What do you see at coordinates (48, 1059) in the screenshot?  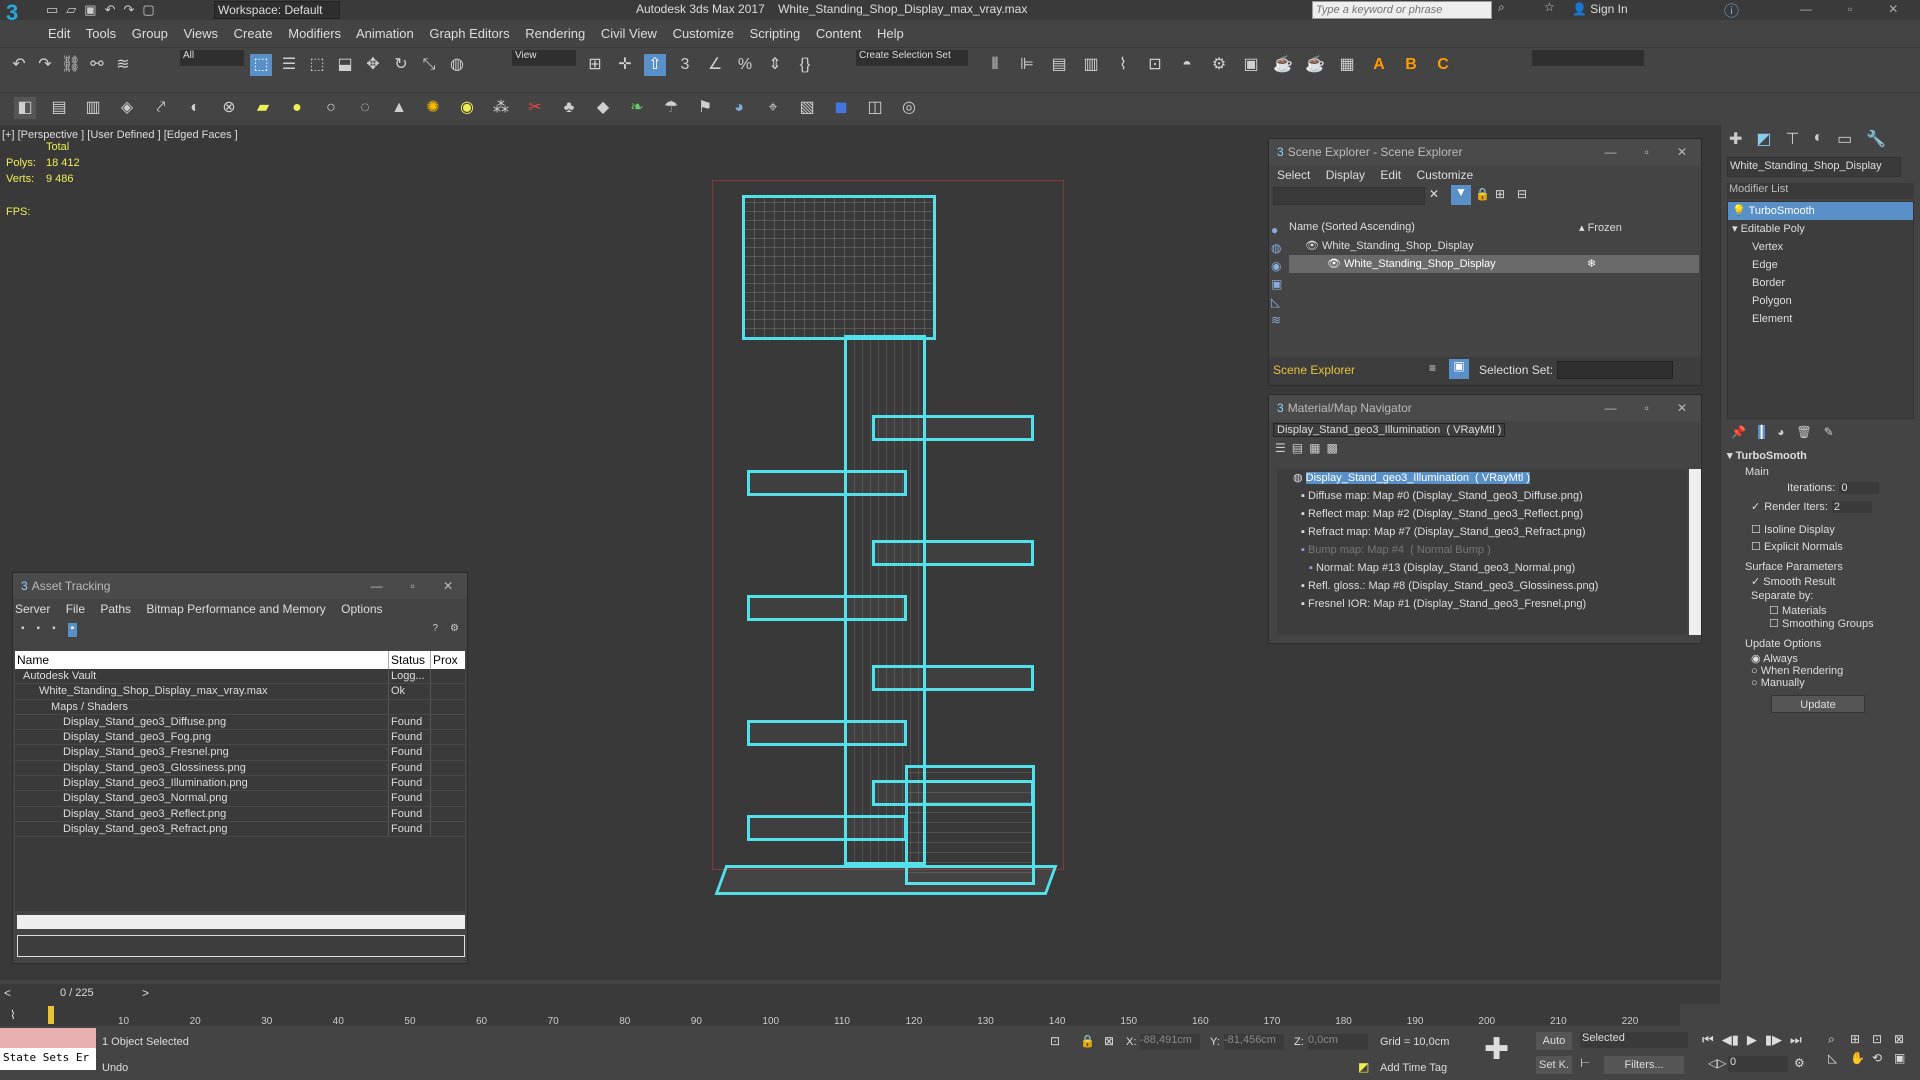 I see `maxscript-listener: State Sets Er` at bounding box center [48, 1059].